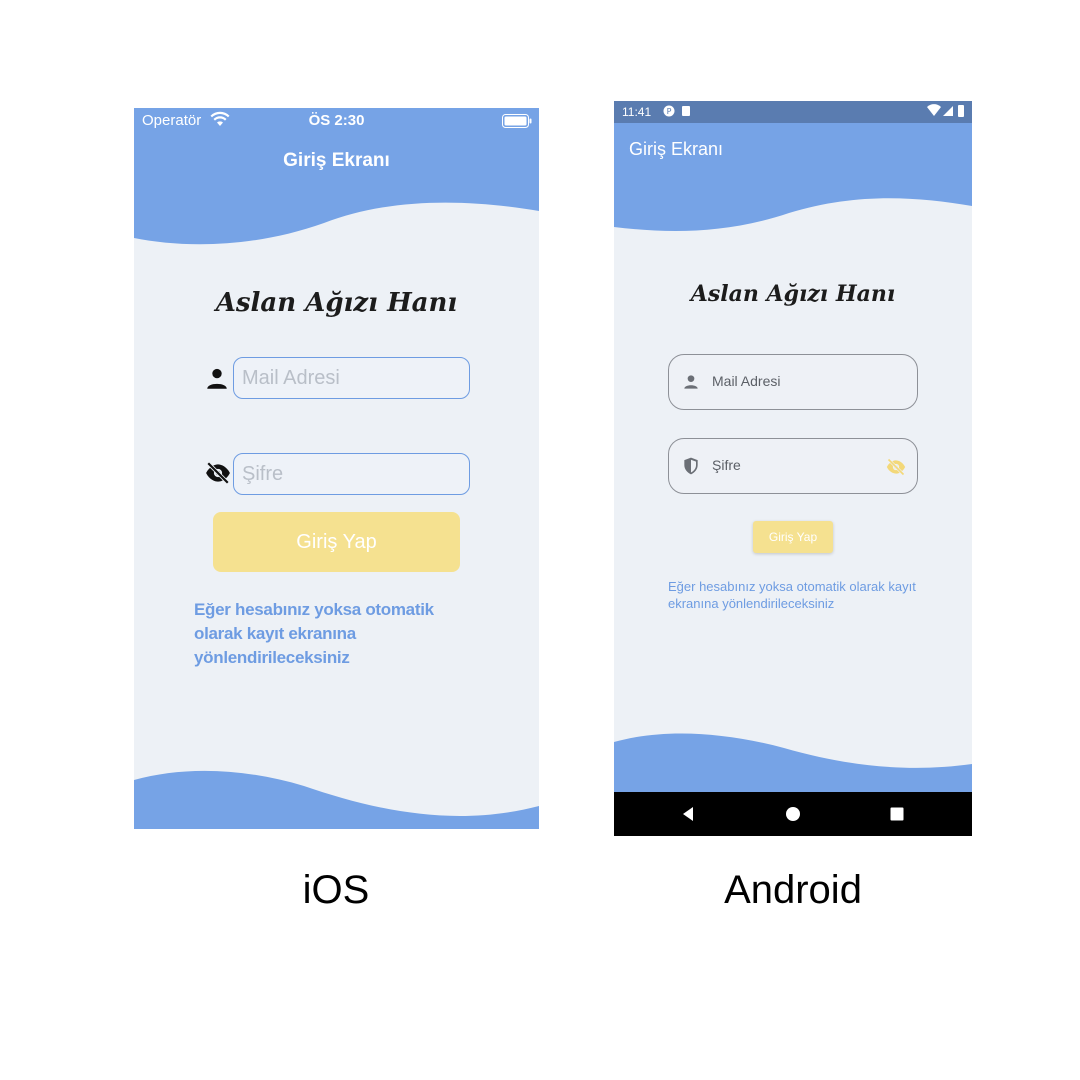 Image resolution: width=1080 pixels, height=1080 pixels. Describe the element at coordinates (746, 381) in the screenshot. I see `email-label: Mail Adresi` at that location.